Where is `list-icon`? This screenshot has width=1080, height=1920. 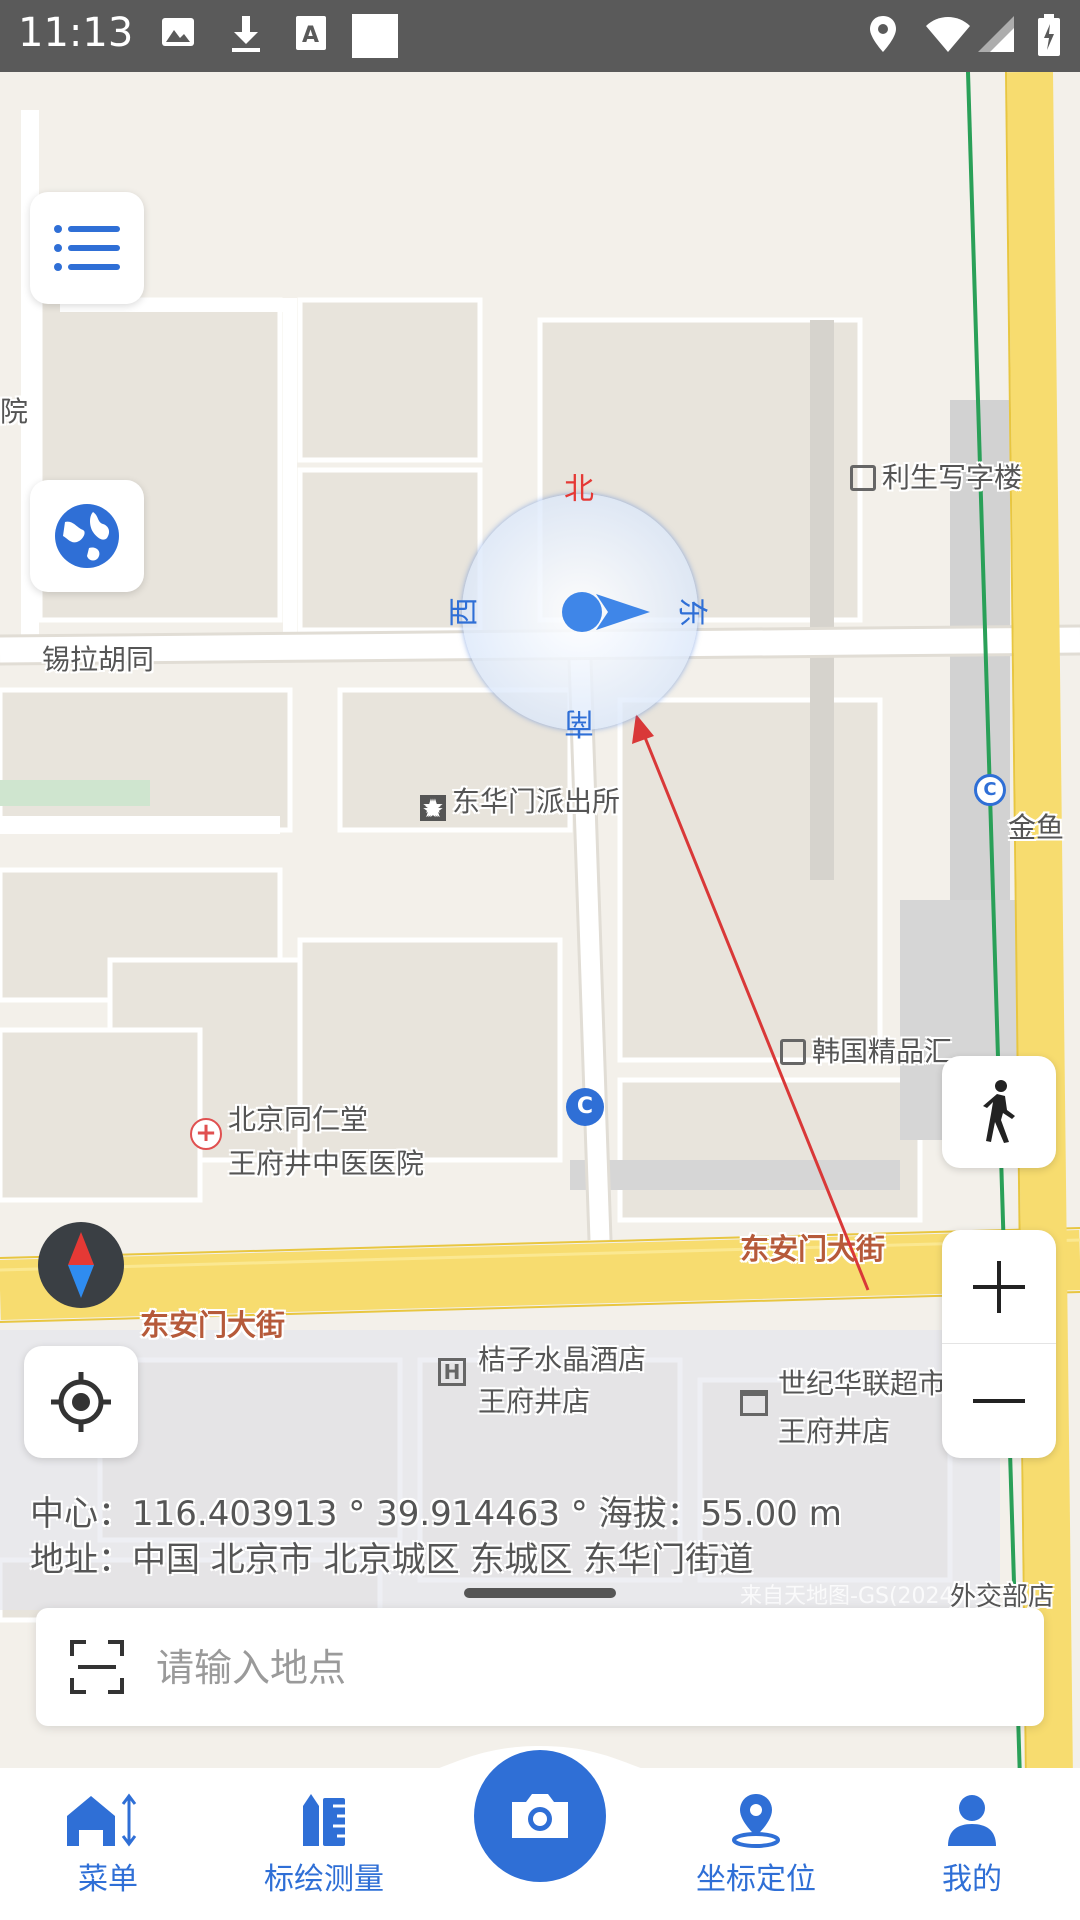
list-icon is located at coordinates (87, 248).